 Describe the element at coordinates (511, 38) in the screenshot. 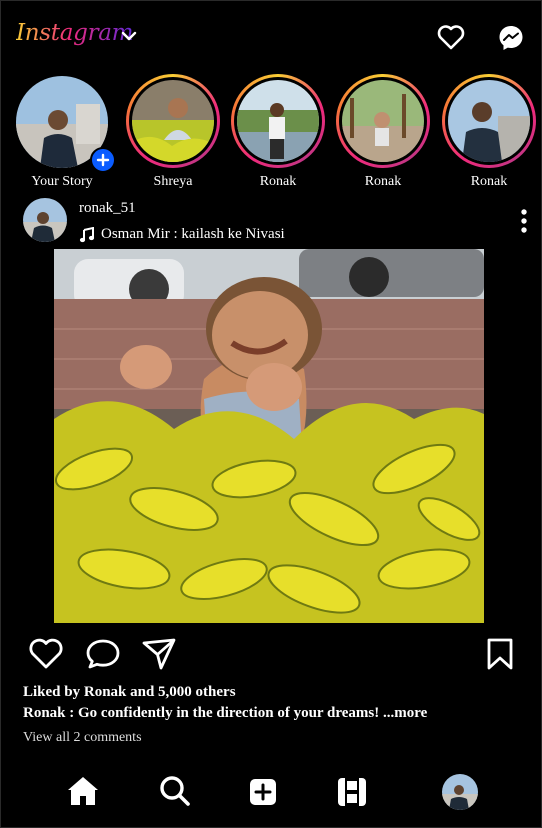

I see `messenger-icon` at that location.